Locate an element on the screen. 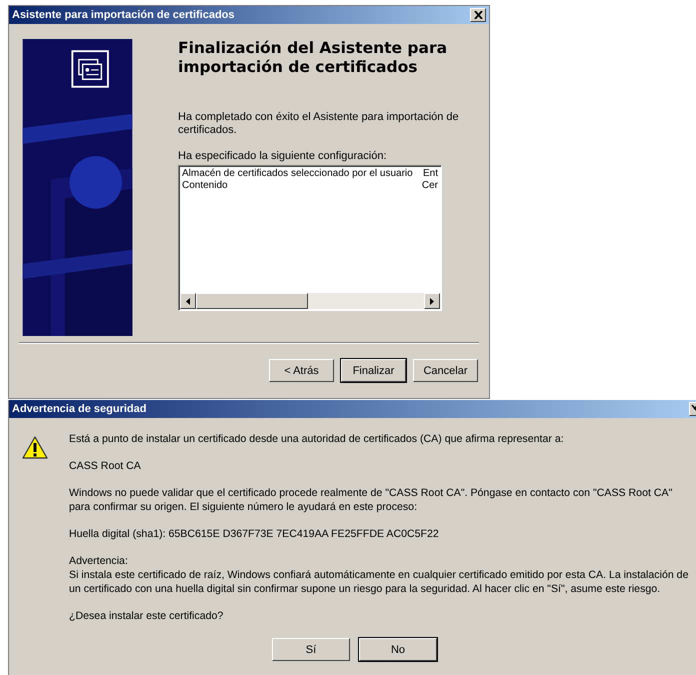  wizard-heading: Finalización del Asistente para importación de certificados is located at coordinates (313, 58).